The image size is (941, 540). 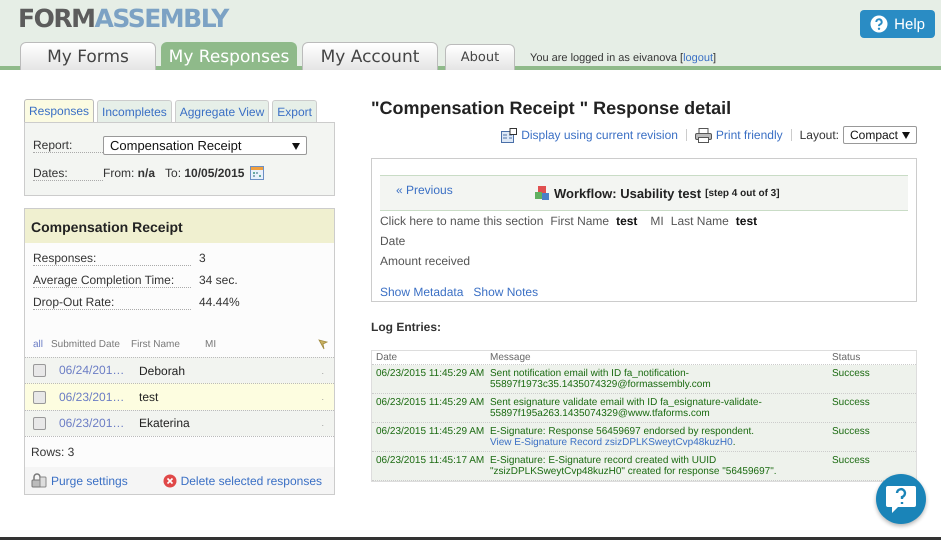 What do you see at coordinates (714, 58) in the screenshot?
I see `bracket-text: ]` at bounding box center [714, 58].